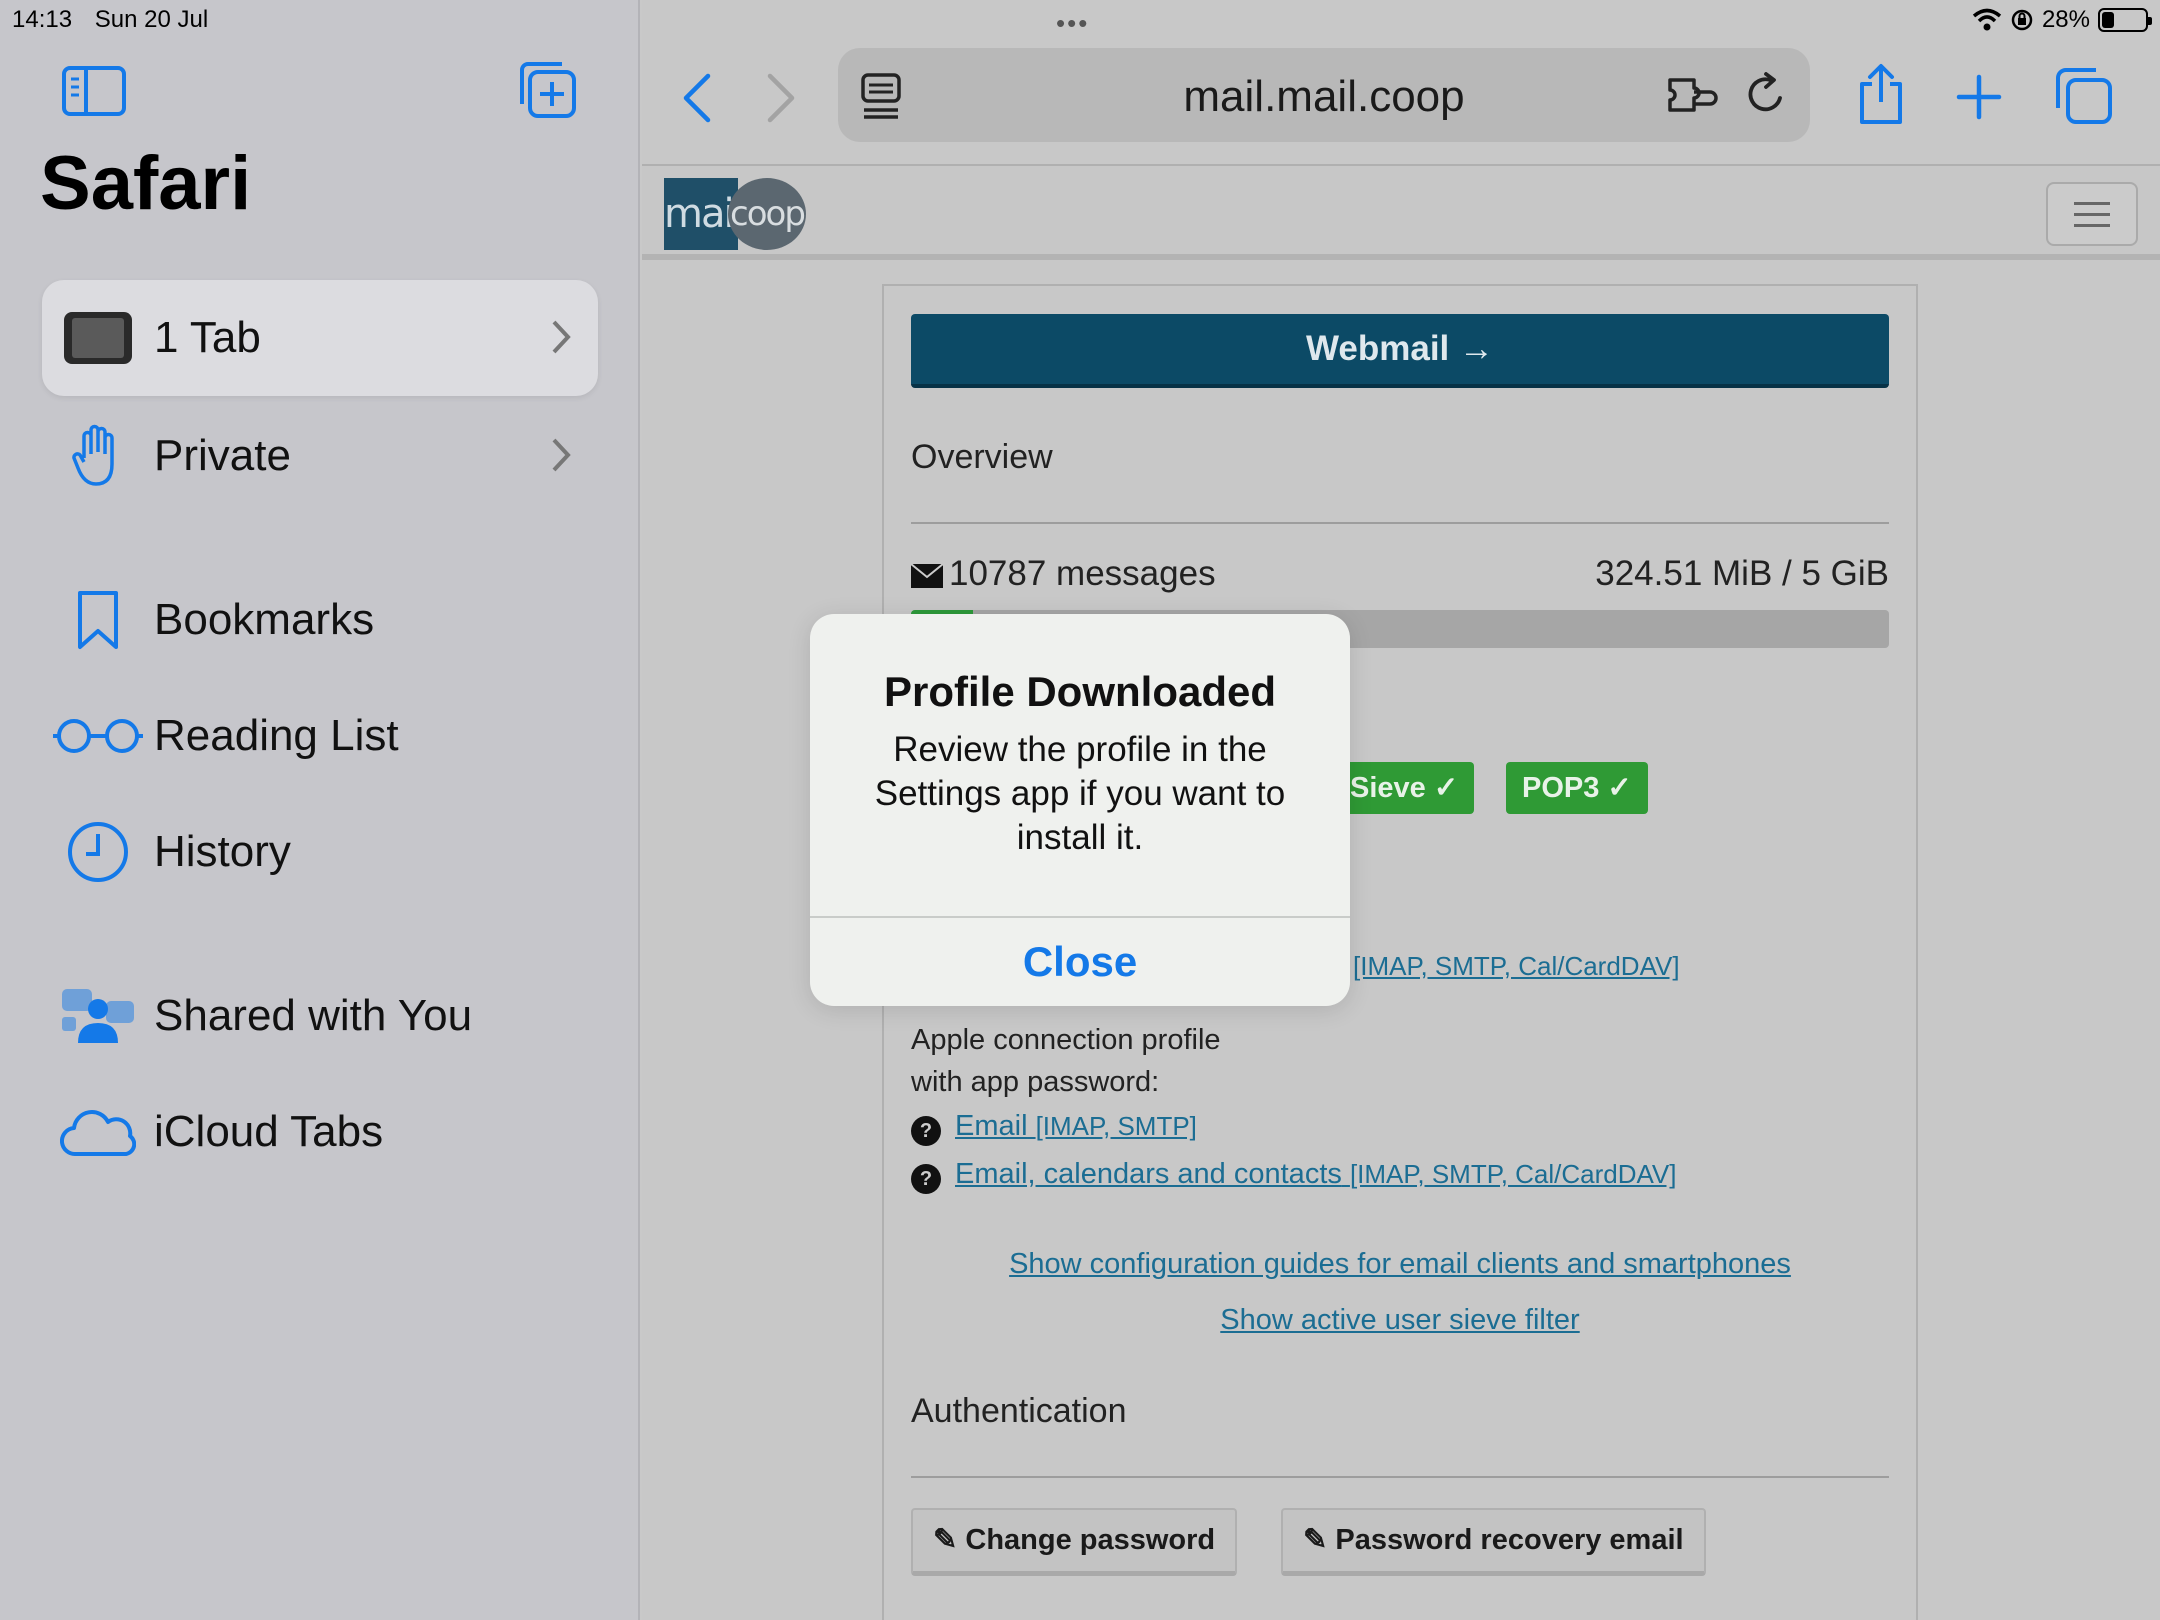 Image resolution: width=2160 pixels, height=1620 pixels. What do you see at coordinates (704, 214) in the screenshot?
I see `logo-mail: mail` at bounding box center [704, 214].